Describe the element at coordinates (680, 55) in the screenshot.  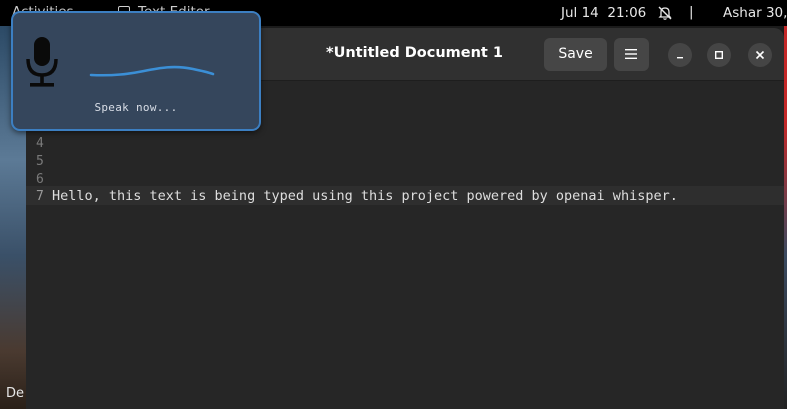
I see `minimize-button` at that location.